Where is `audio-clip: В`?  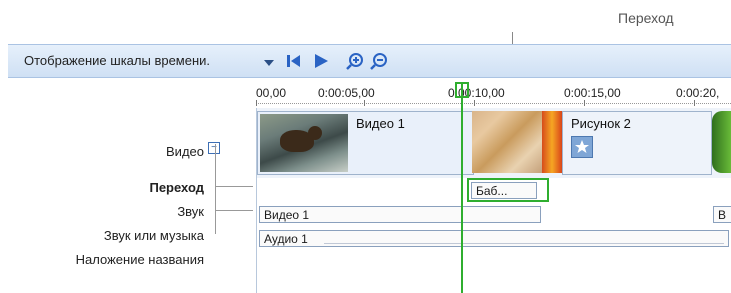
audio-clip: В is located at coordinates (722, 214).